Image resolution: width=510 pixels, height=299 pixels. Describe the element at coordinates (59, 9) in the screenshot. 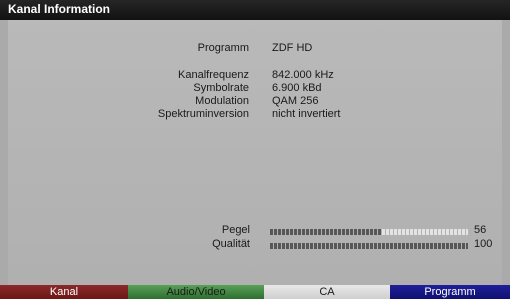

I see `window-title: Kanal Information` at that location.